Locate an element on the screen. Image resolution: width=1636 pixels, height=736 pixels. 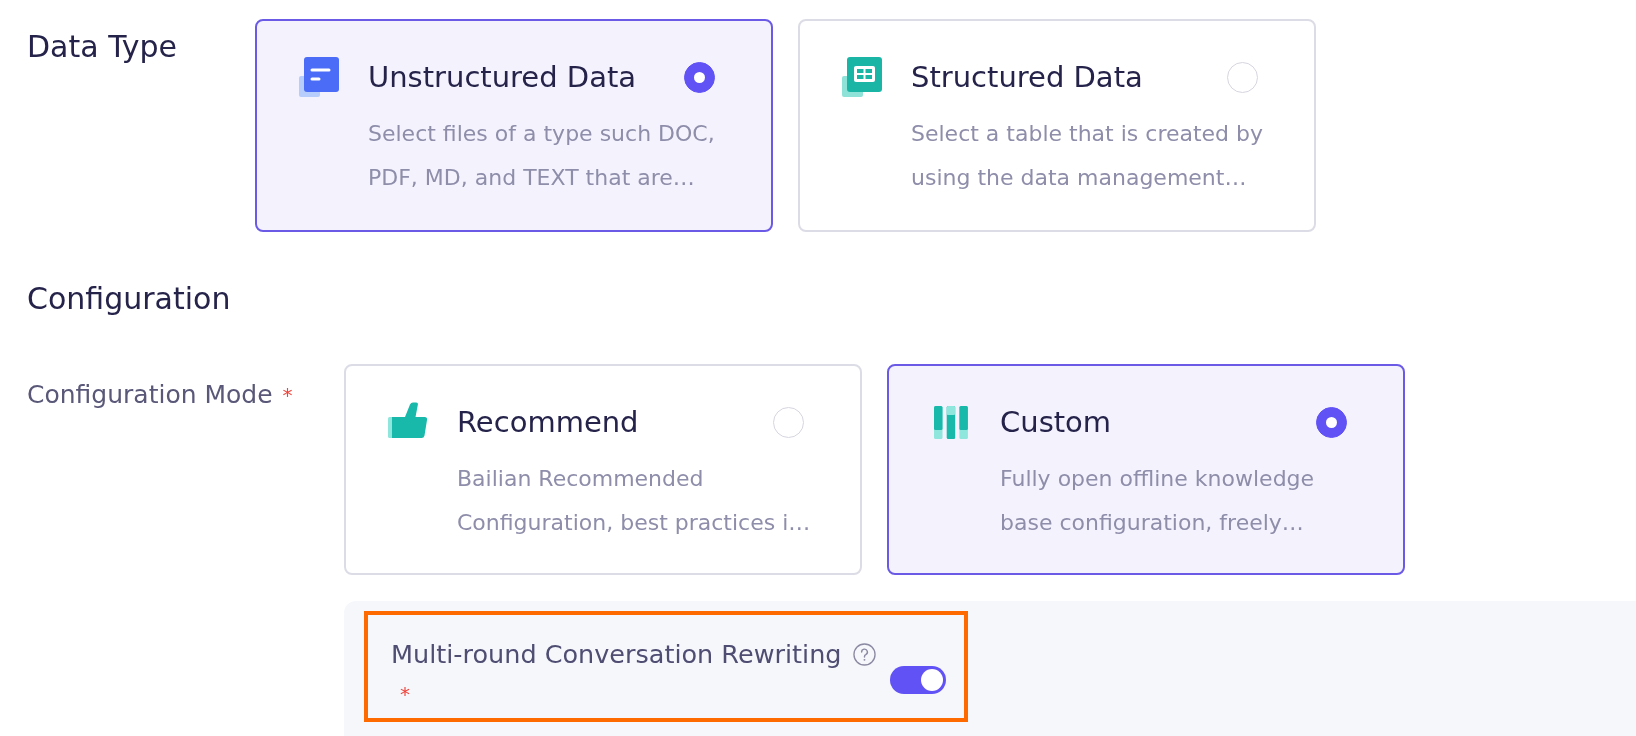
field-label: Multi-round Conversation Rewriting is located at coordinates (616, 654).